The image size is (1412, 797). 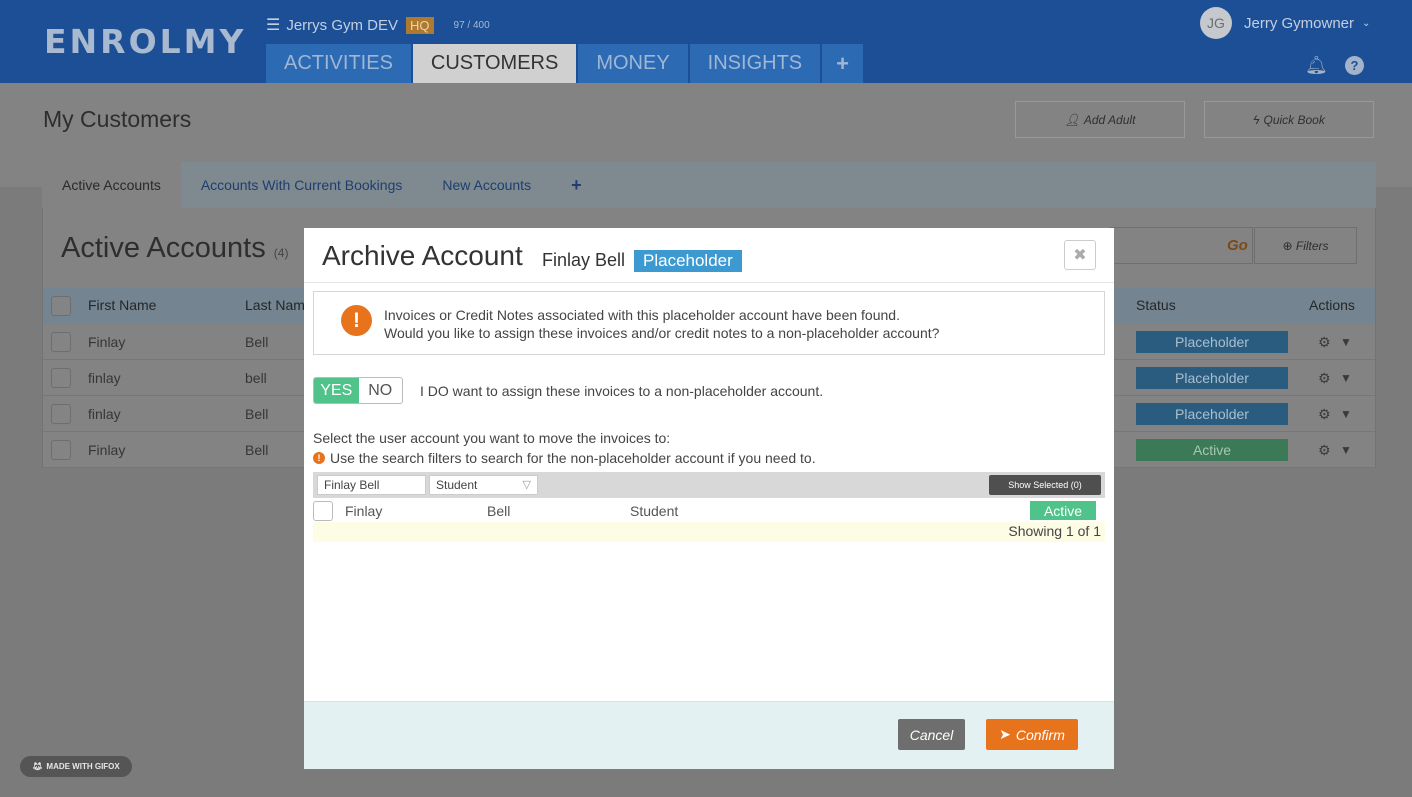 What do you see at coordinates (499, 511) in the screenshot?
I see `result-last-name: Bell` at bounding box center [499, 511].